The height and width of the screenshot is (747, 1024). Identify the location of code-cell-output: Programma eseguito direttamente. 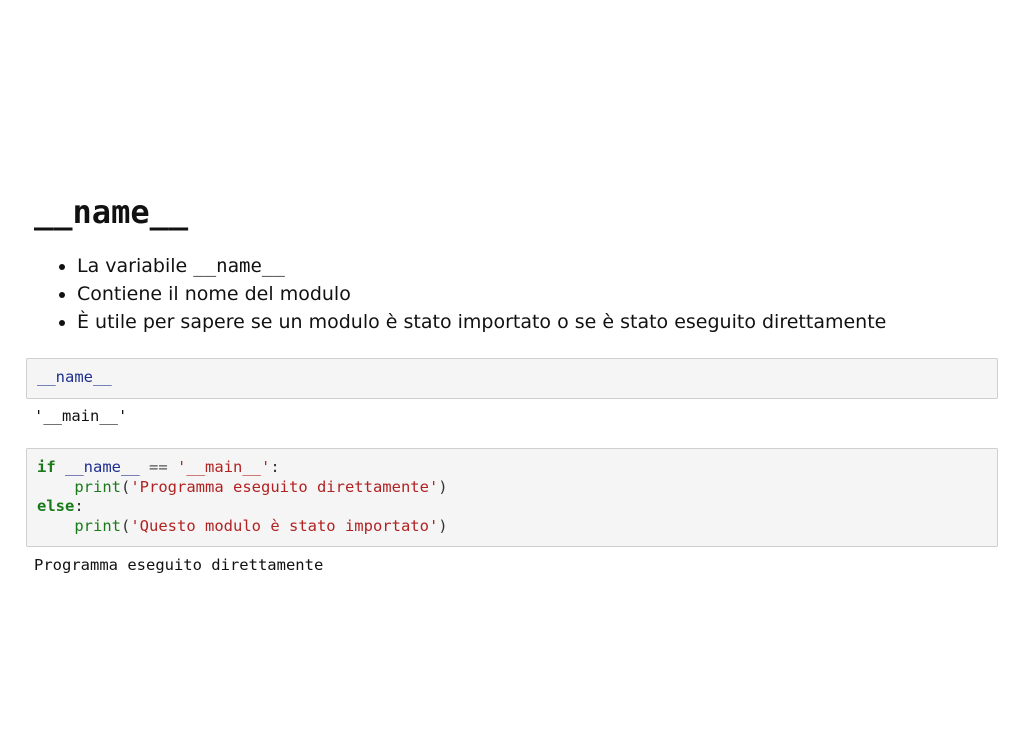
(179, 565).